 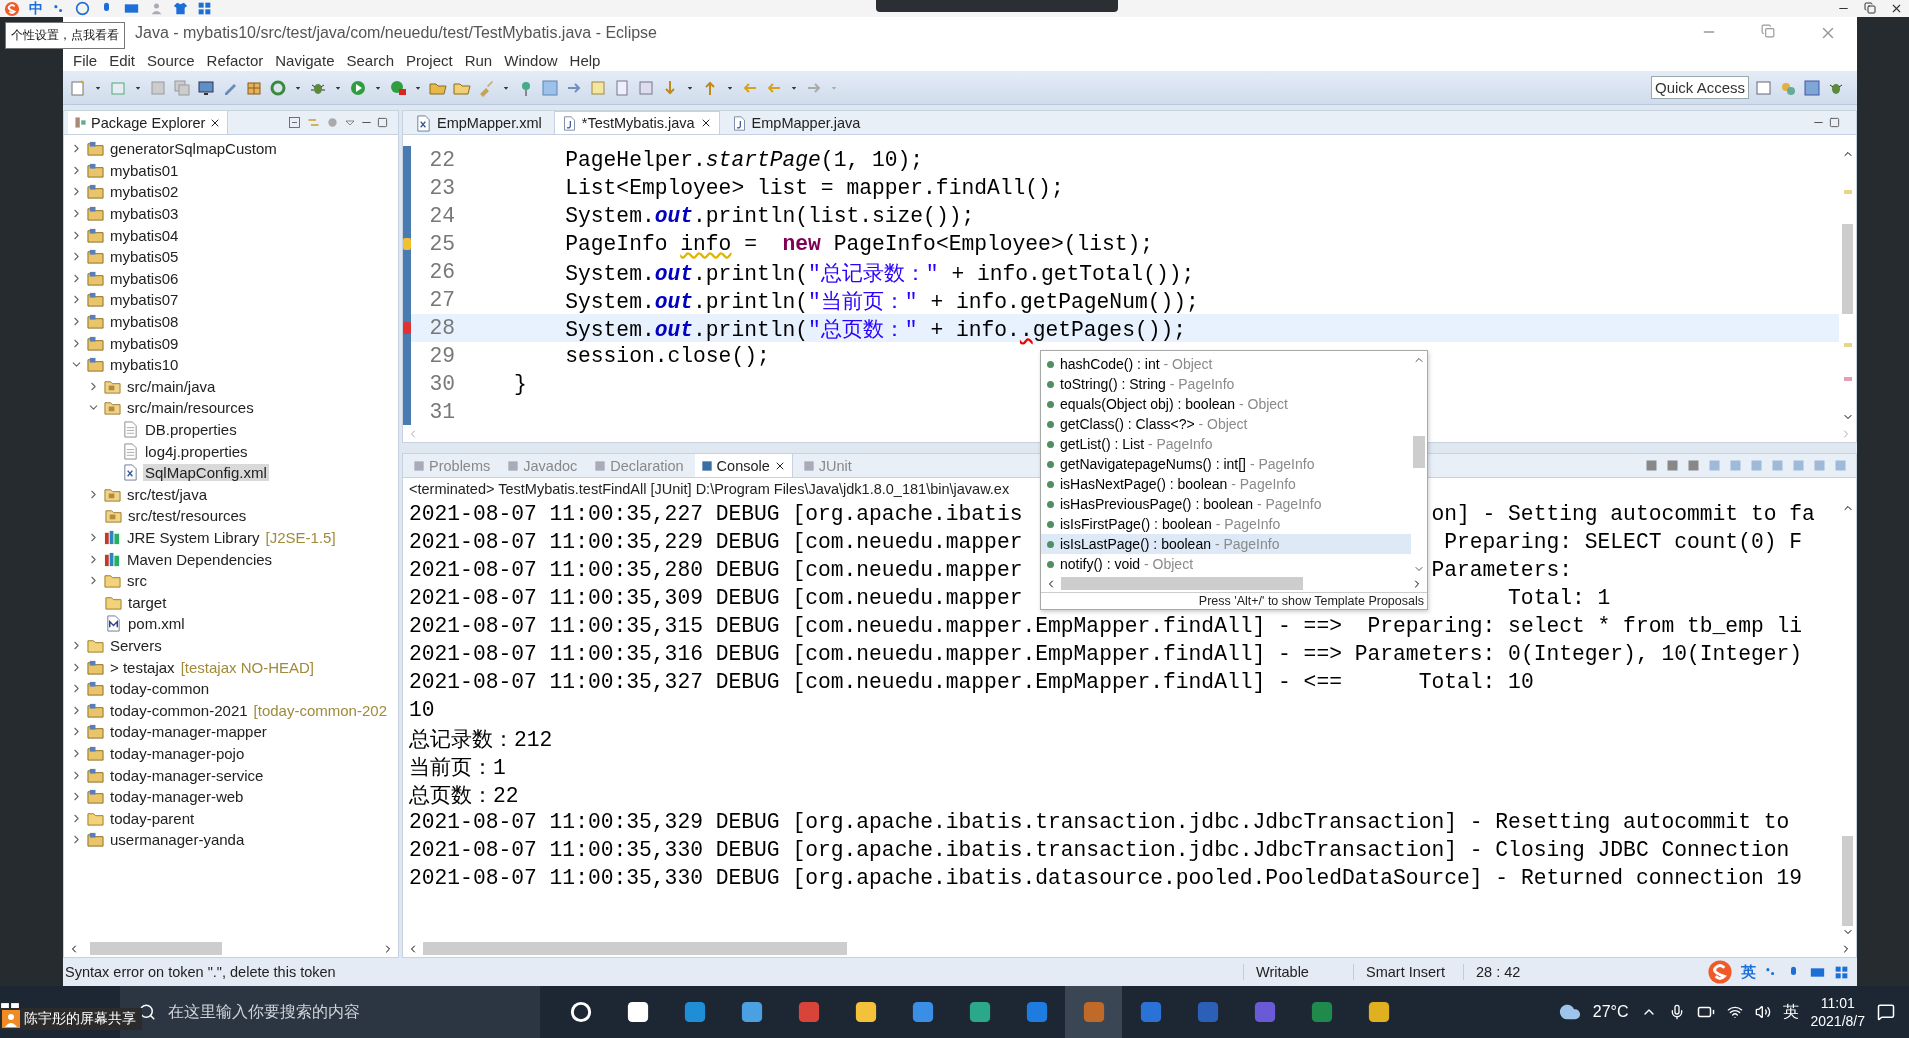 I want to click on completion-item: notify() : void - Object, so click(x=1226, y=564).